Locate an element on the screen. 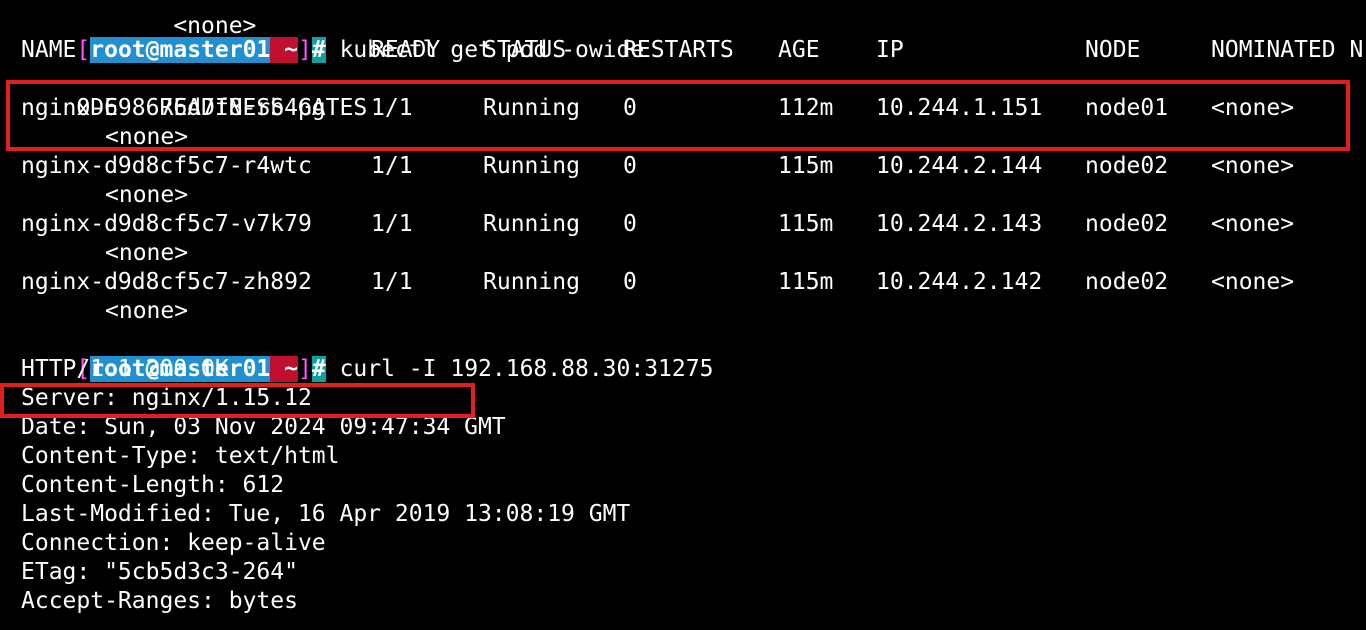 The width and height of the screenshot is (1366, 630). http-content-length-header: Content-Length: 612 is located at coordinates (153, 485).